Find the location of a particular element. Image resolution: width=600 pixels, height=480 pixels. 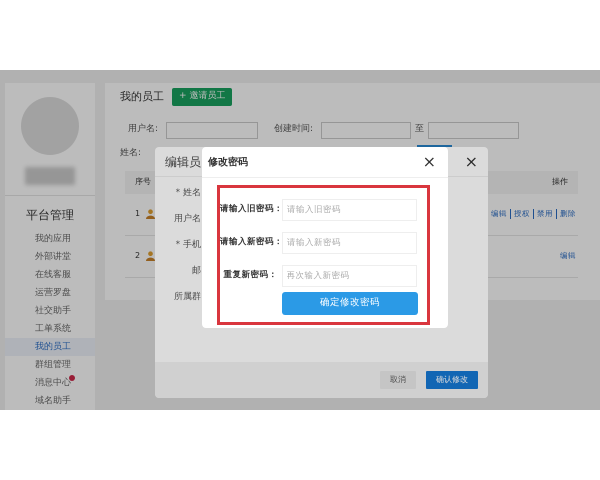

row-index: 1 is located at coordinates (137, 214).